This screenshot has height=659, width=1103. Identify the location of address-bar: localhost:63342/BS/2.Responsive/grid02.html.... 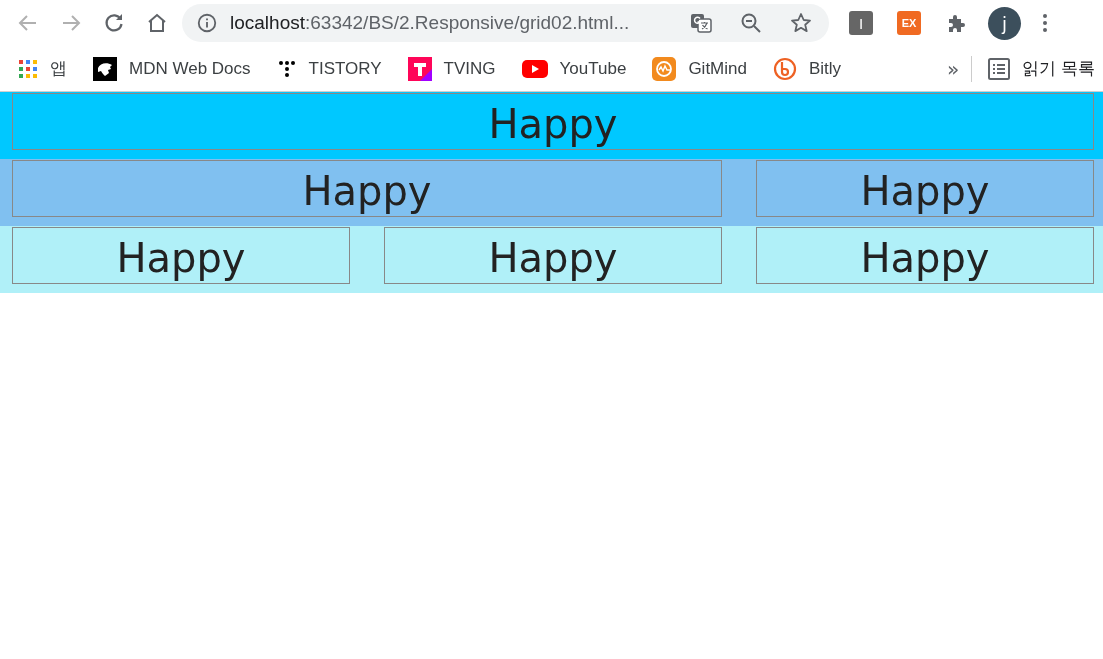
(505, 23).